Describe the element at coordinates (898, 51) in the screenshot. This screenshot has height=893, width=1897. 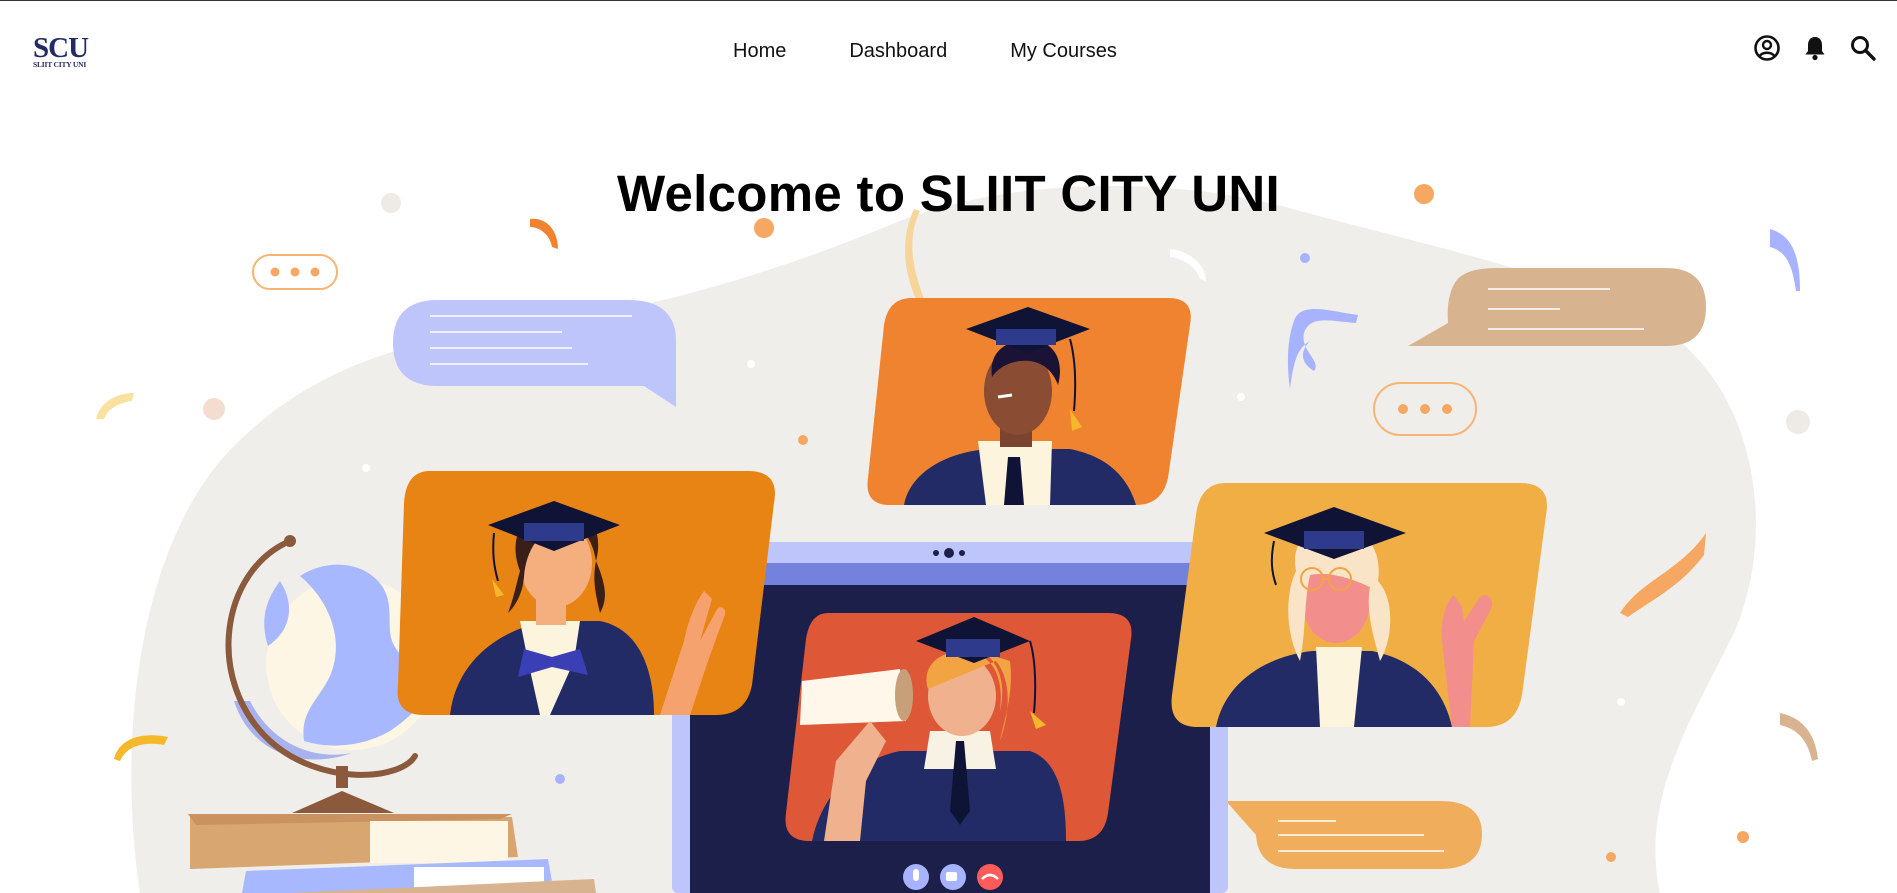
I see `nav-link-dashboard: Dashboard` at that location.